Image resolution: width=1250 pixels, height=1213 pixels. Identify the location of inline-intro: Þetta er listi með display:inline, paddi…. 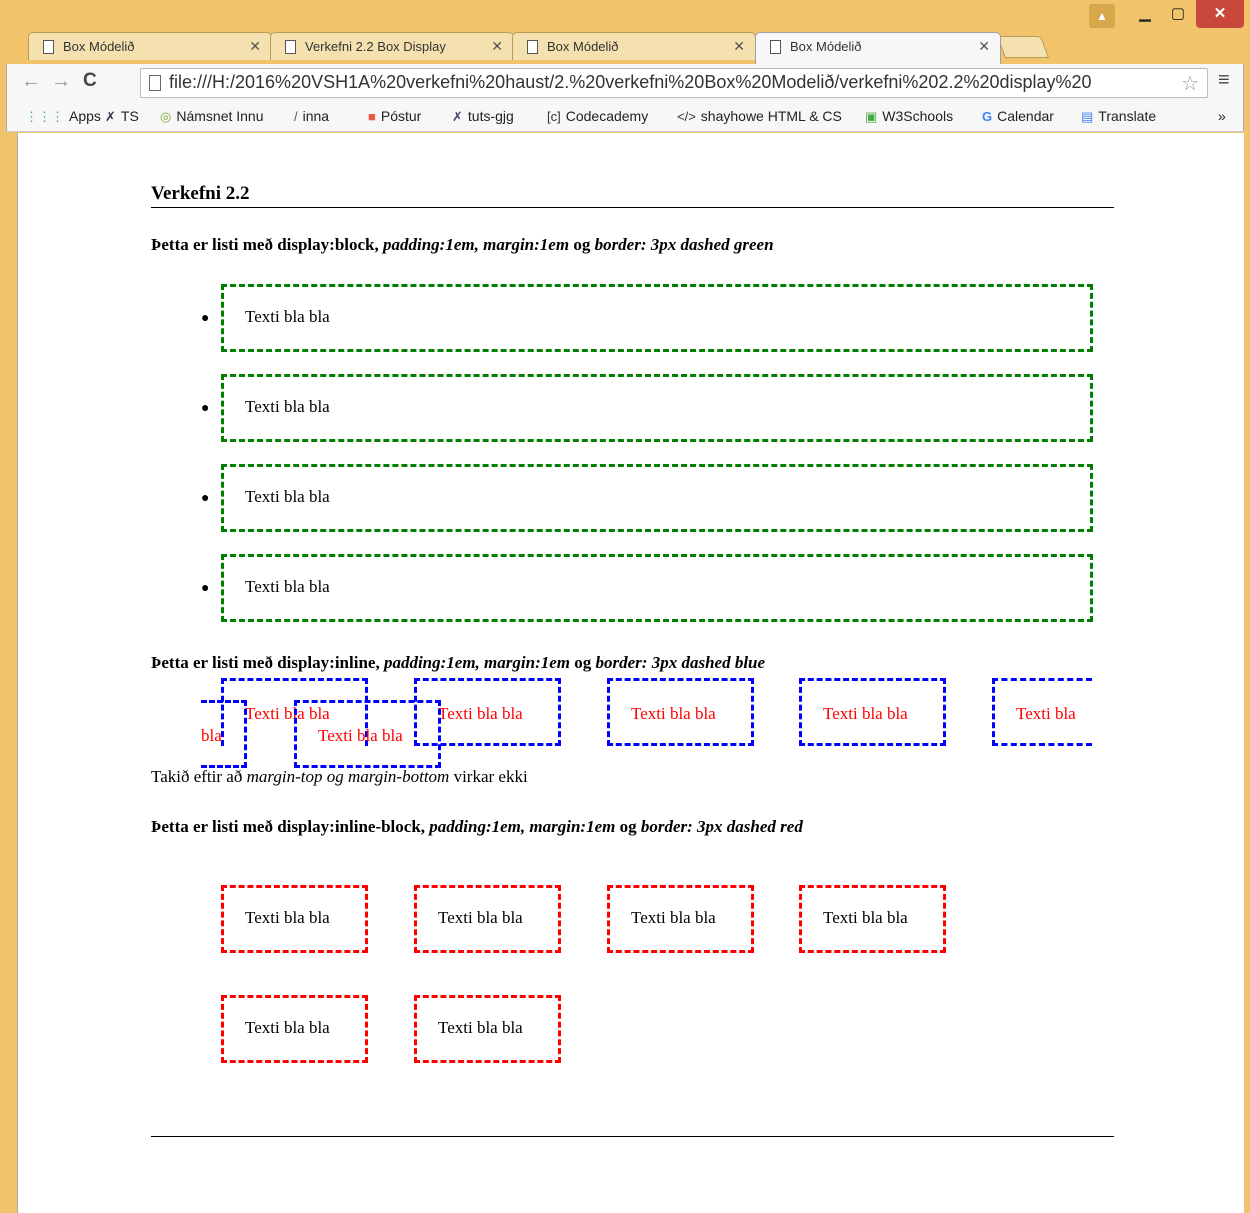
(458, 662).